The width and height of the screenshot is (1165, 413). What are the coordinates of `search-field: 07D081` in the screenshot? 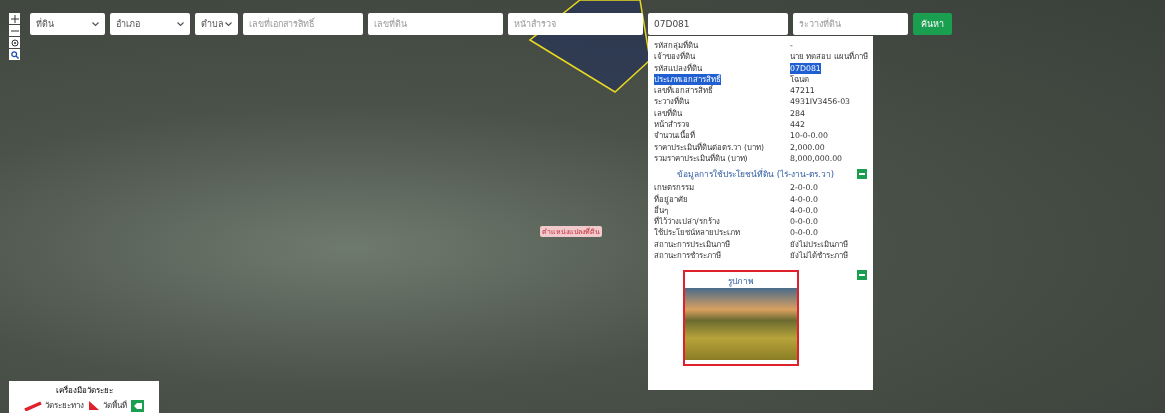 It's located at (718, 24).